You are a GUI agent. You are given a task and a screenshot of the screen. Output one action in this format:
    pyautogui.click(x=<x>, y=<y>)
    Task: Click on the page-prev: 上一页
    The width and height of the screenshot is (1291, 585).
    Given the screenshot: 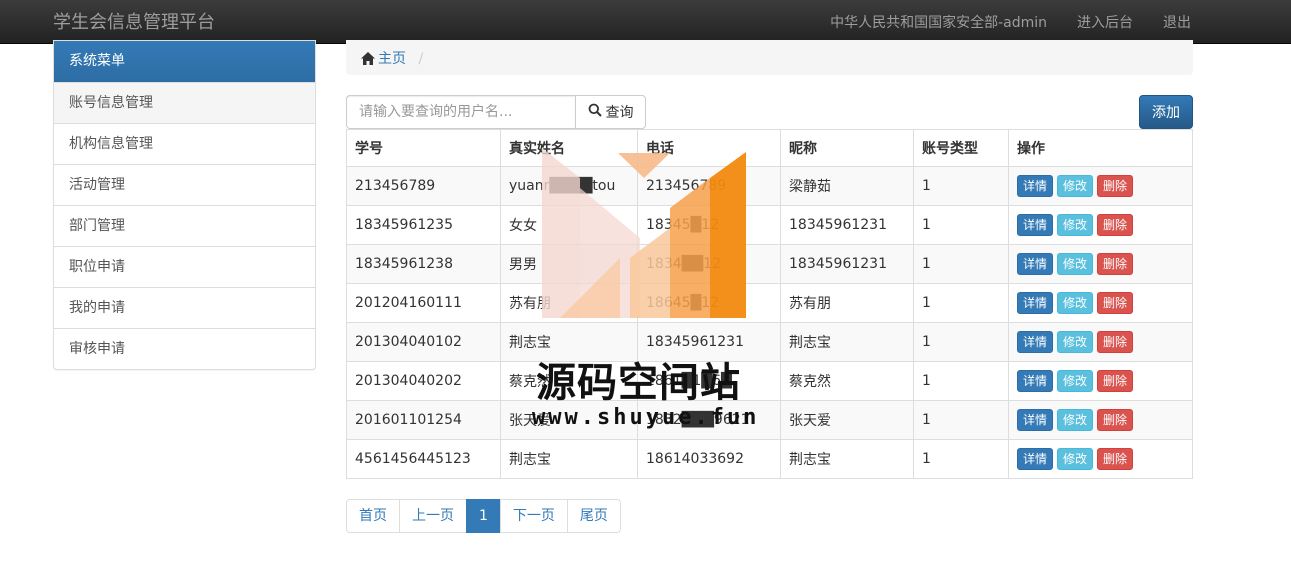 What is the action you would take?
    pyautogui.click(x=433, y=516)
    